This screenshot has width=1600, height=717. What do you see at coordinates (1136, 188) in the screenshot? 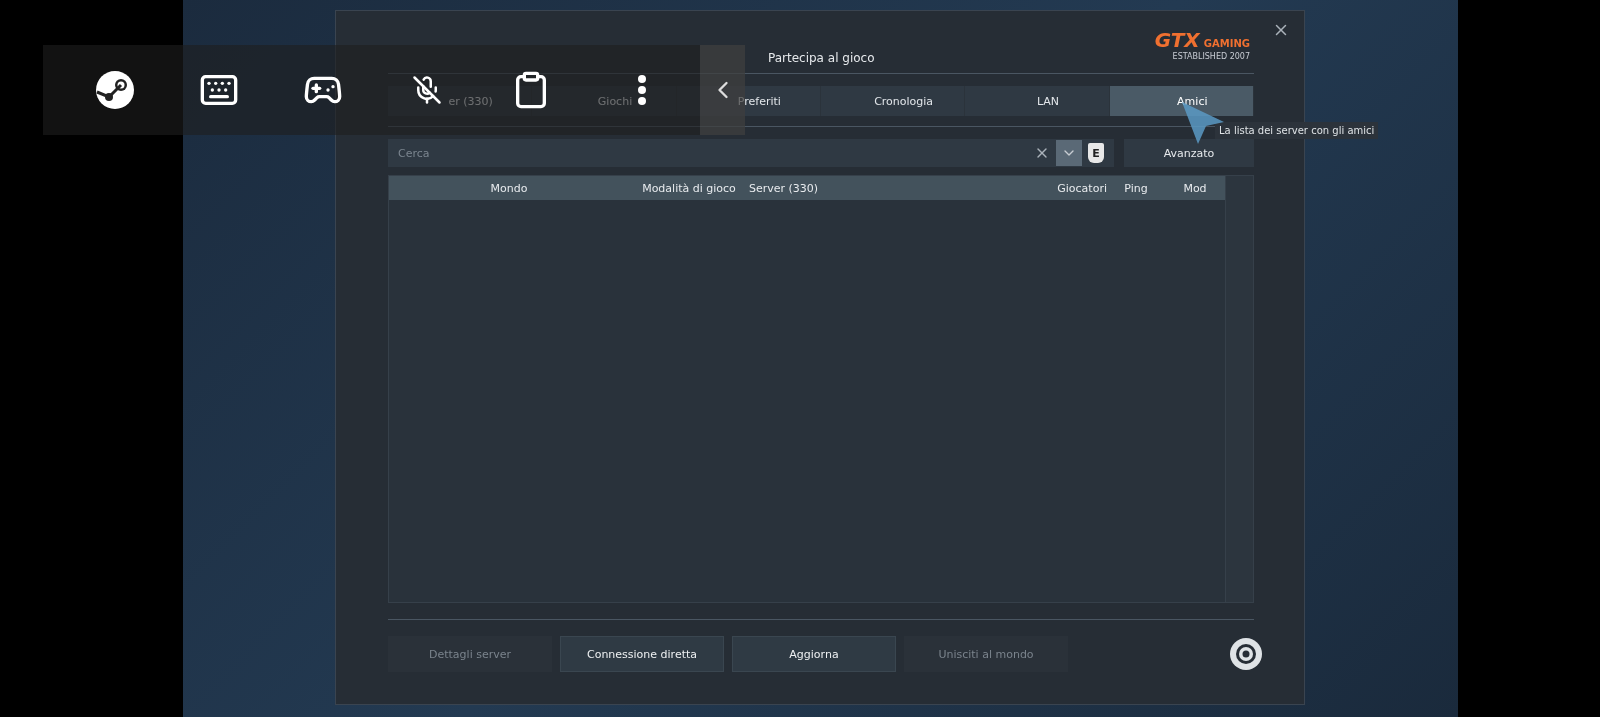
I see `column-header: Ping` at bounding box center [1136, 188].